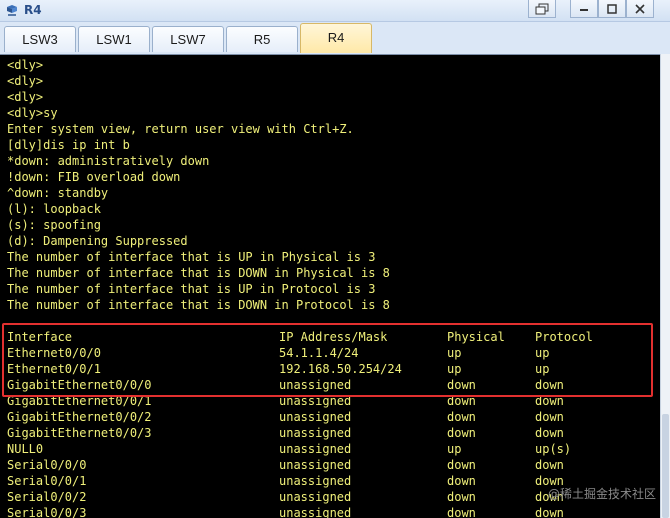 This screenshot has width=670, height=518. What do you see at coordinates (79, 433) in the screenshot?
I see `interface-name: GigabitEthernet0/0/3` at bounding box center [79, 433].